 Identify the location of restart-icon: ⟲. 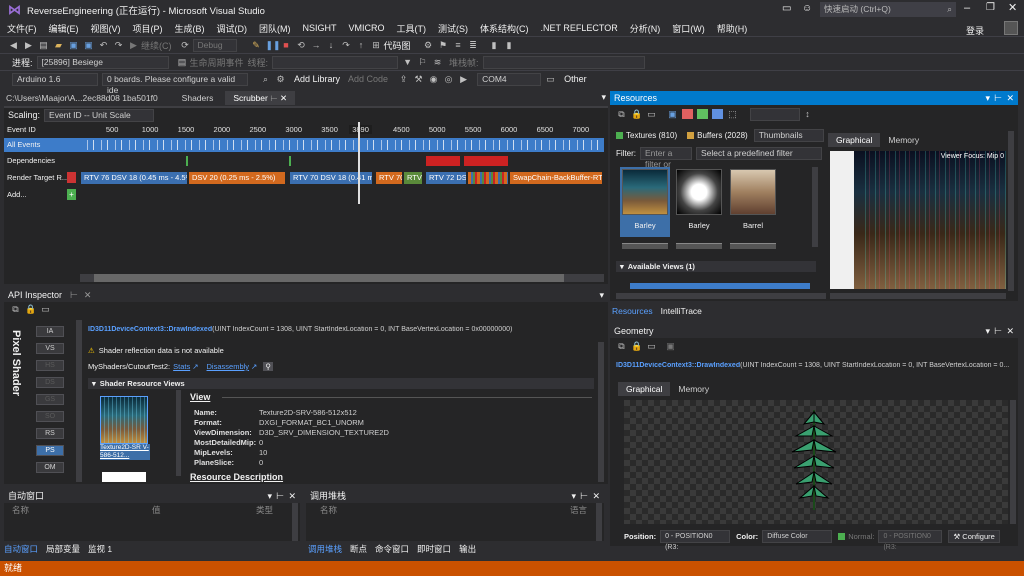
(301, 45).